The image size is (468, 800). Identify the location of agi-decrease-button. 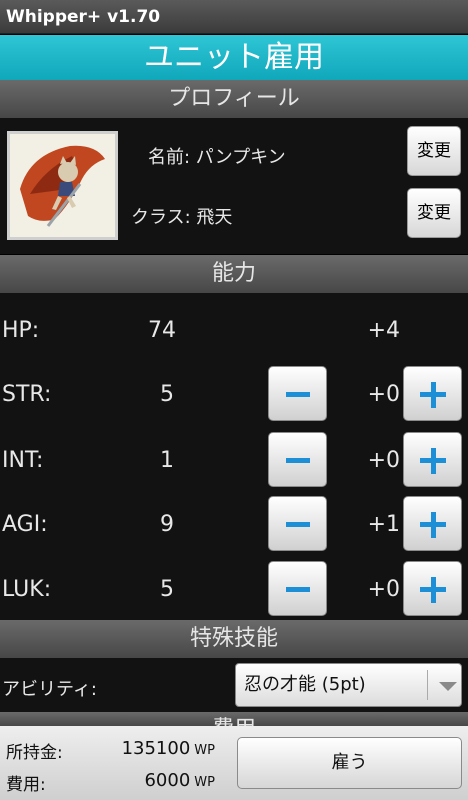
(297, 523).